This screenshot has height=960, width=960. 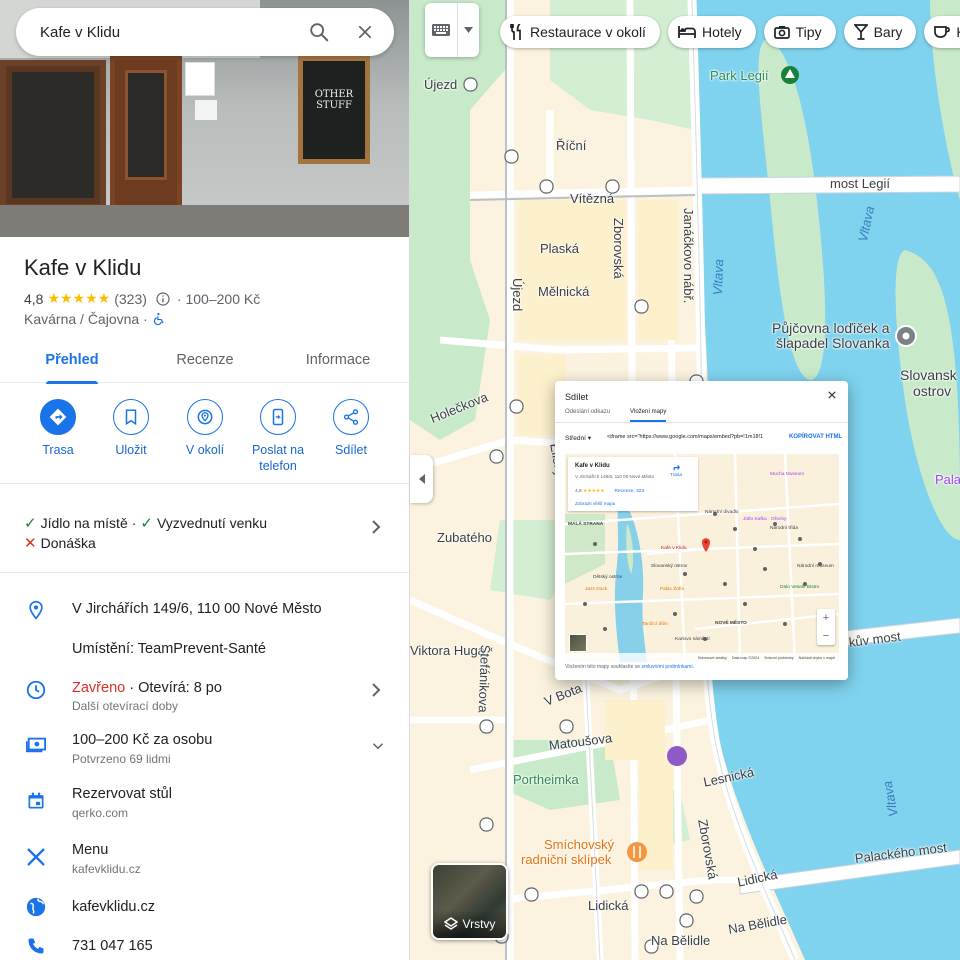 What do you see at coordinates (676, 470) in the screenshot?
I see `embed-directions: Trasa` at bounding box center [676, 470].